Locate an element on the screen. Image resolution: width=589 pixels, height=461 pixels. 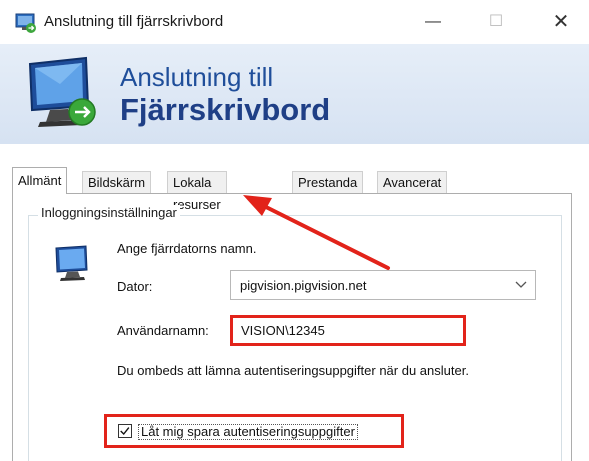
remote-desktop-monitor-icon is located at coordinates (62, 91).